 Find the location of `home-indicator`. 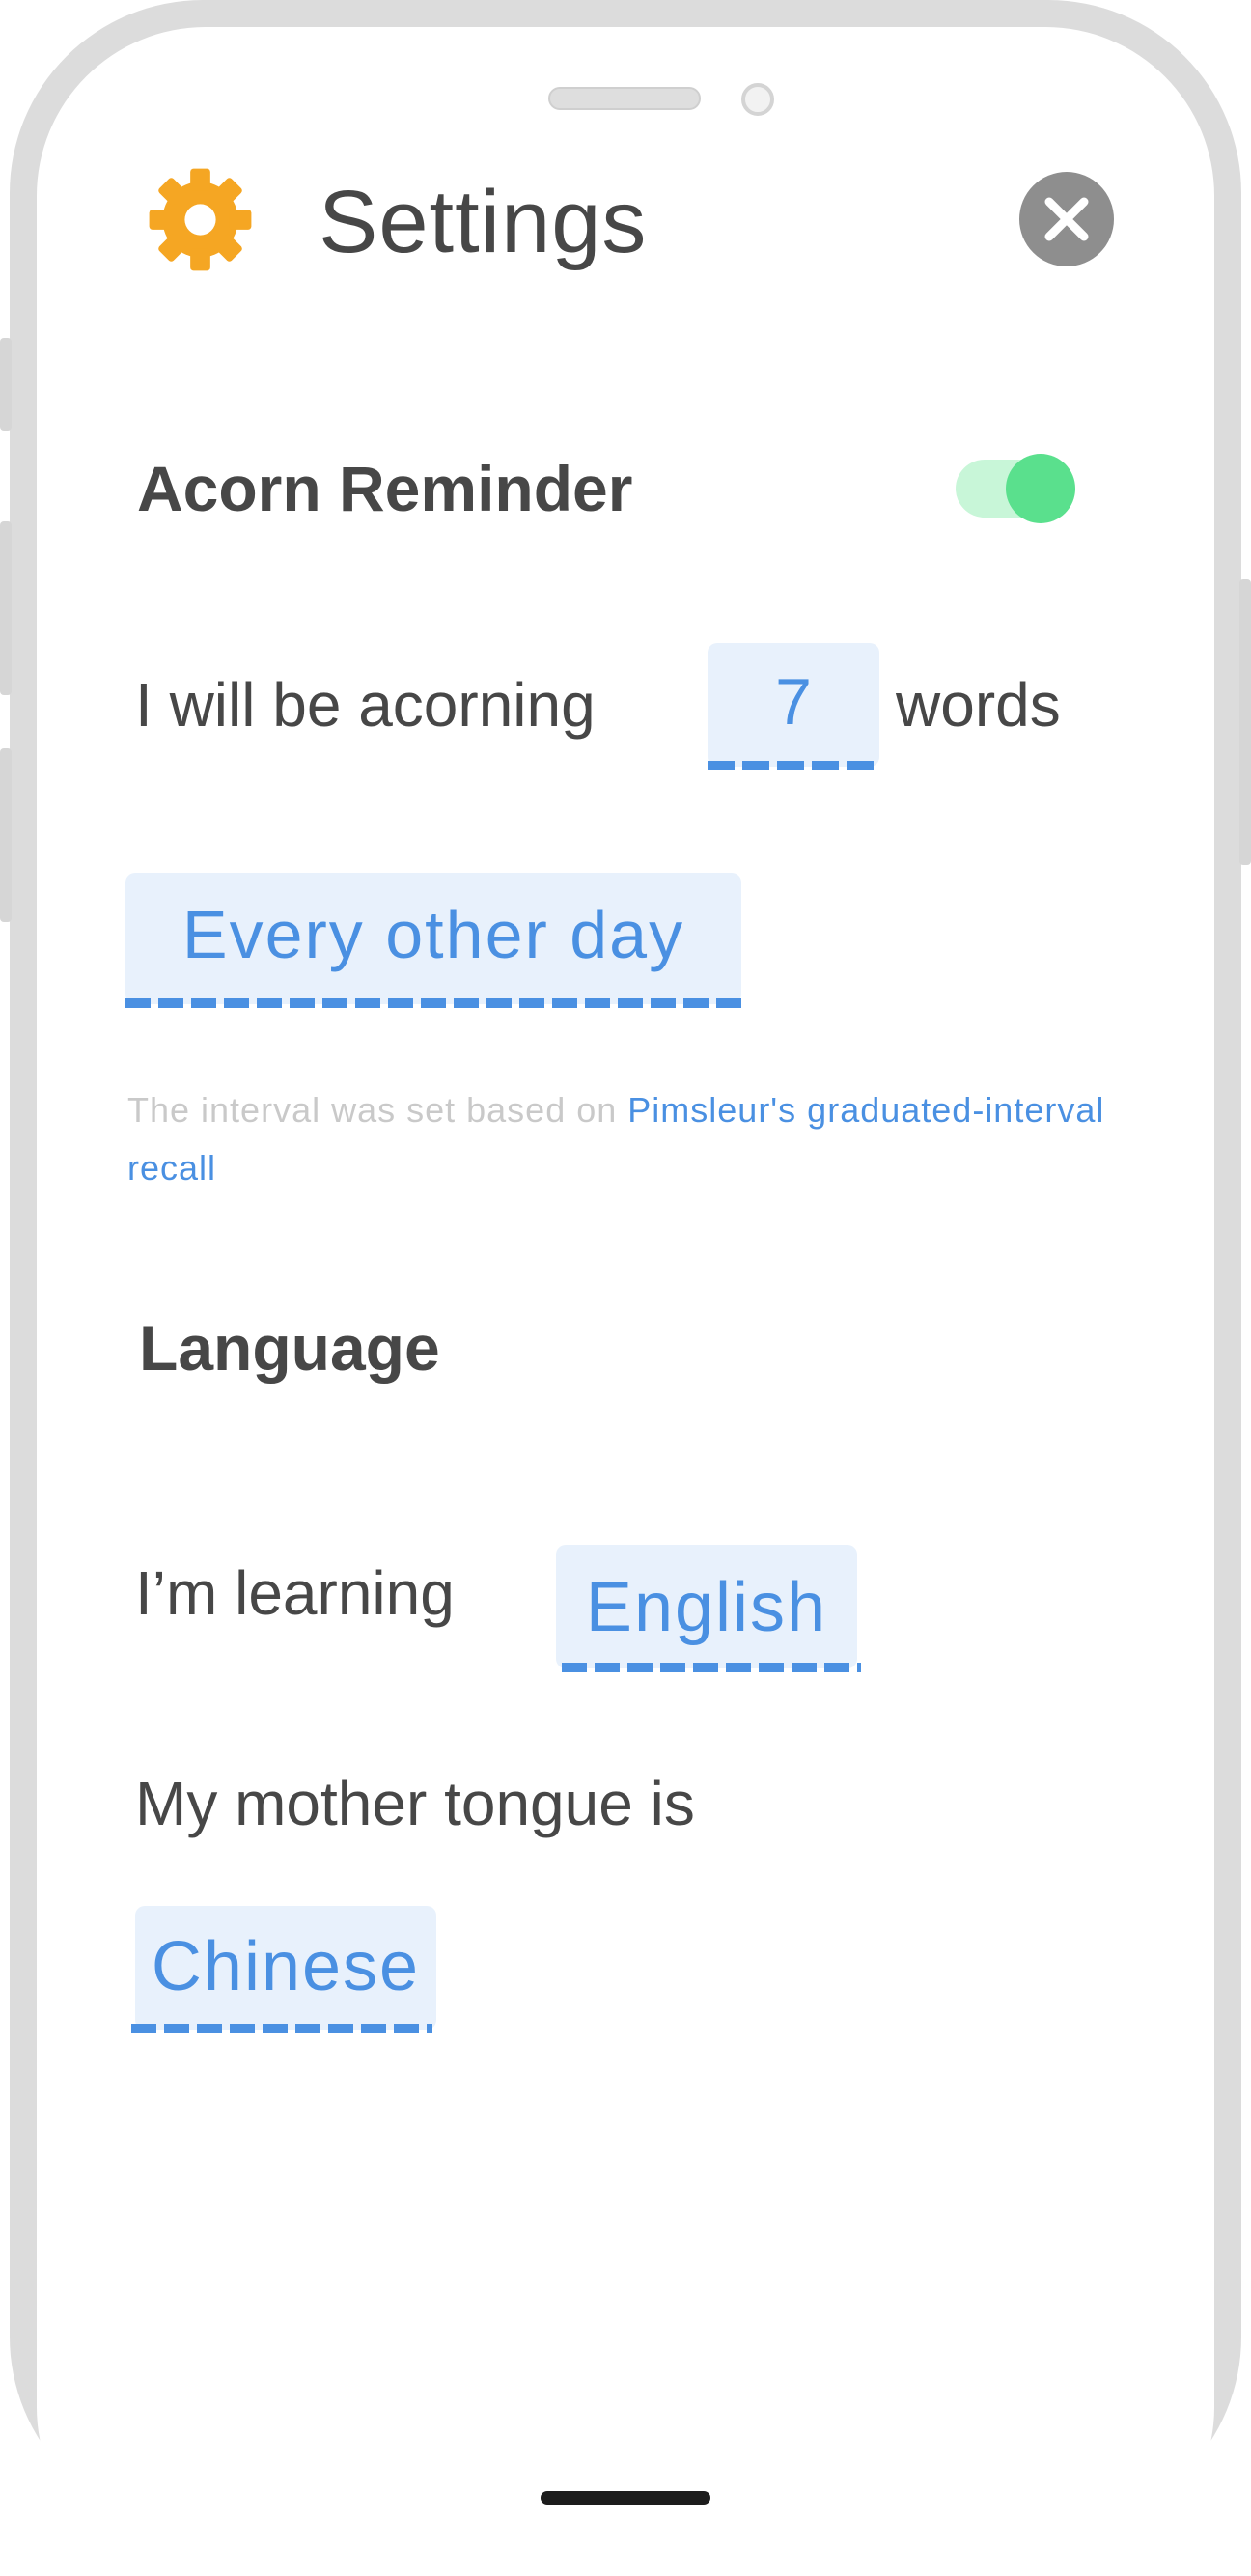

home-indicator is located at coordinates (625, 2498).